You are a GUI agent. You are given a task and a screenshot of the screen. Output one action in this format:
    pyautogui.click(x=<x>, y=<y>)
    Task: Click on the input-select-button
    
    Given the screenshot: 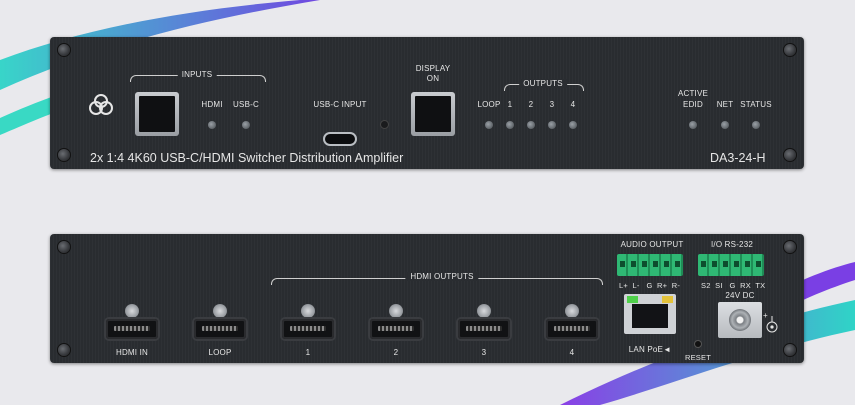 What is the action you would take?
    pyautogui.click(x=157, y=114)
    